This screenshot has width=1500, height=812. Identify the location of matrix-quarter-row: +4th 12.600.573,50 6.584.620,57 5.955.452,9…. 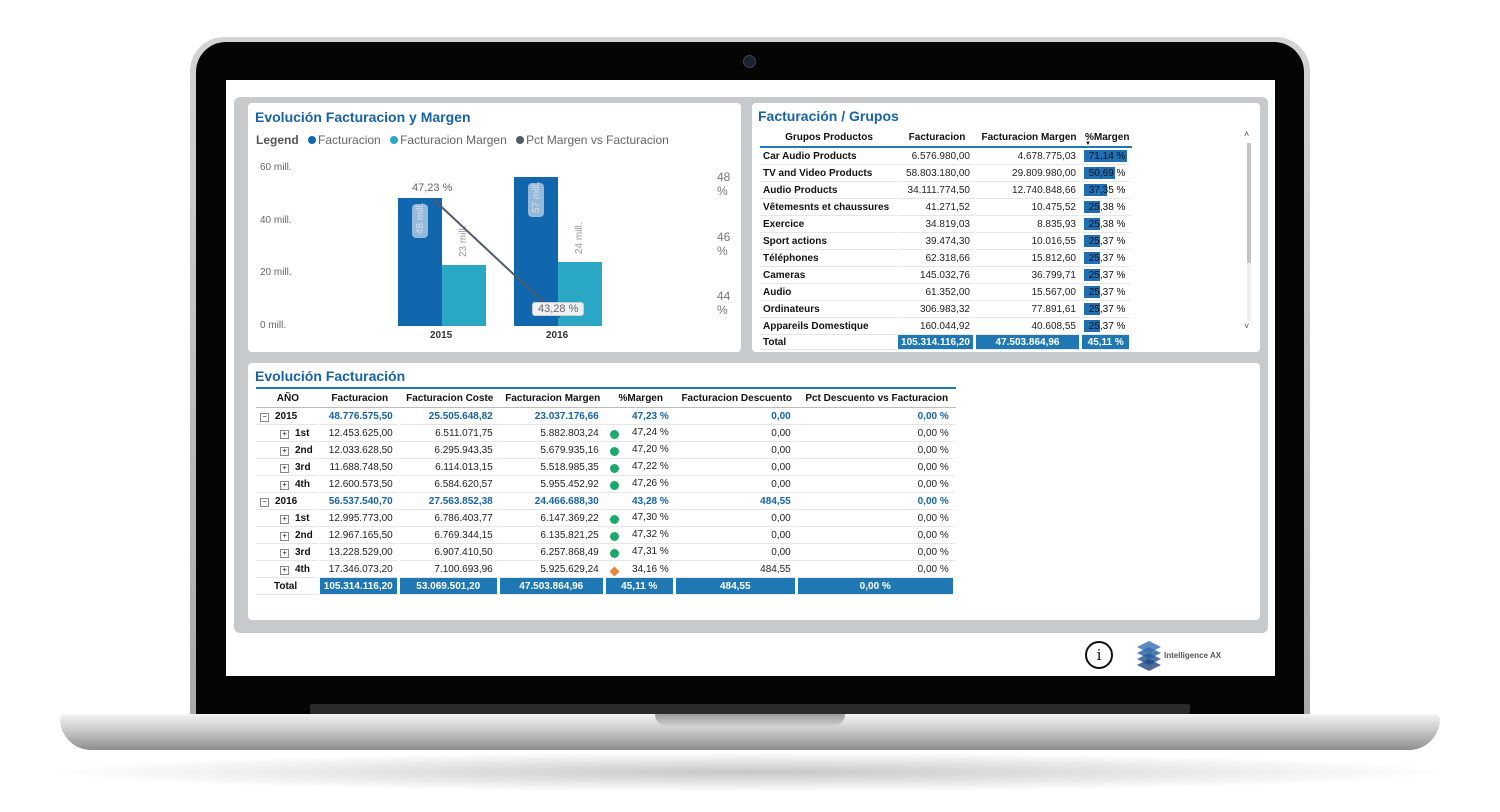
(606, 484).